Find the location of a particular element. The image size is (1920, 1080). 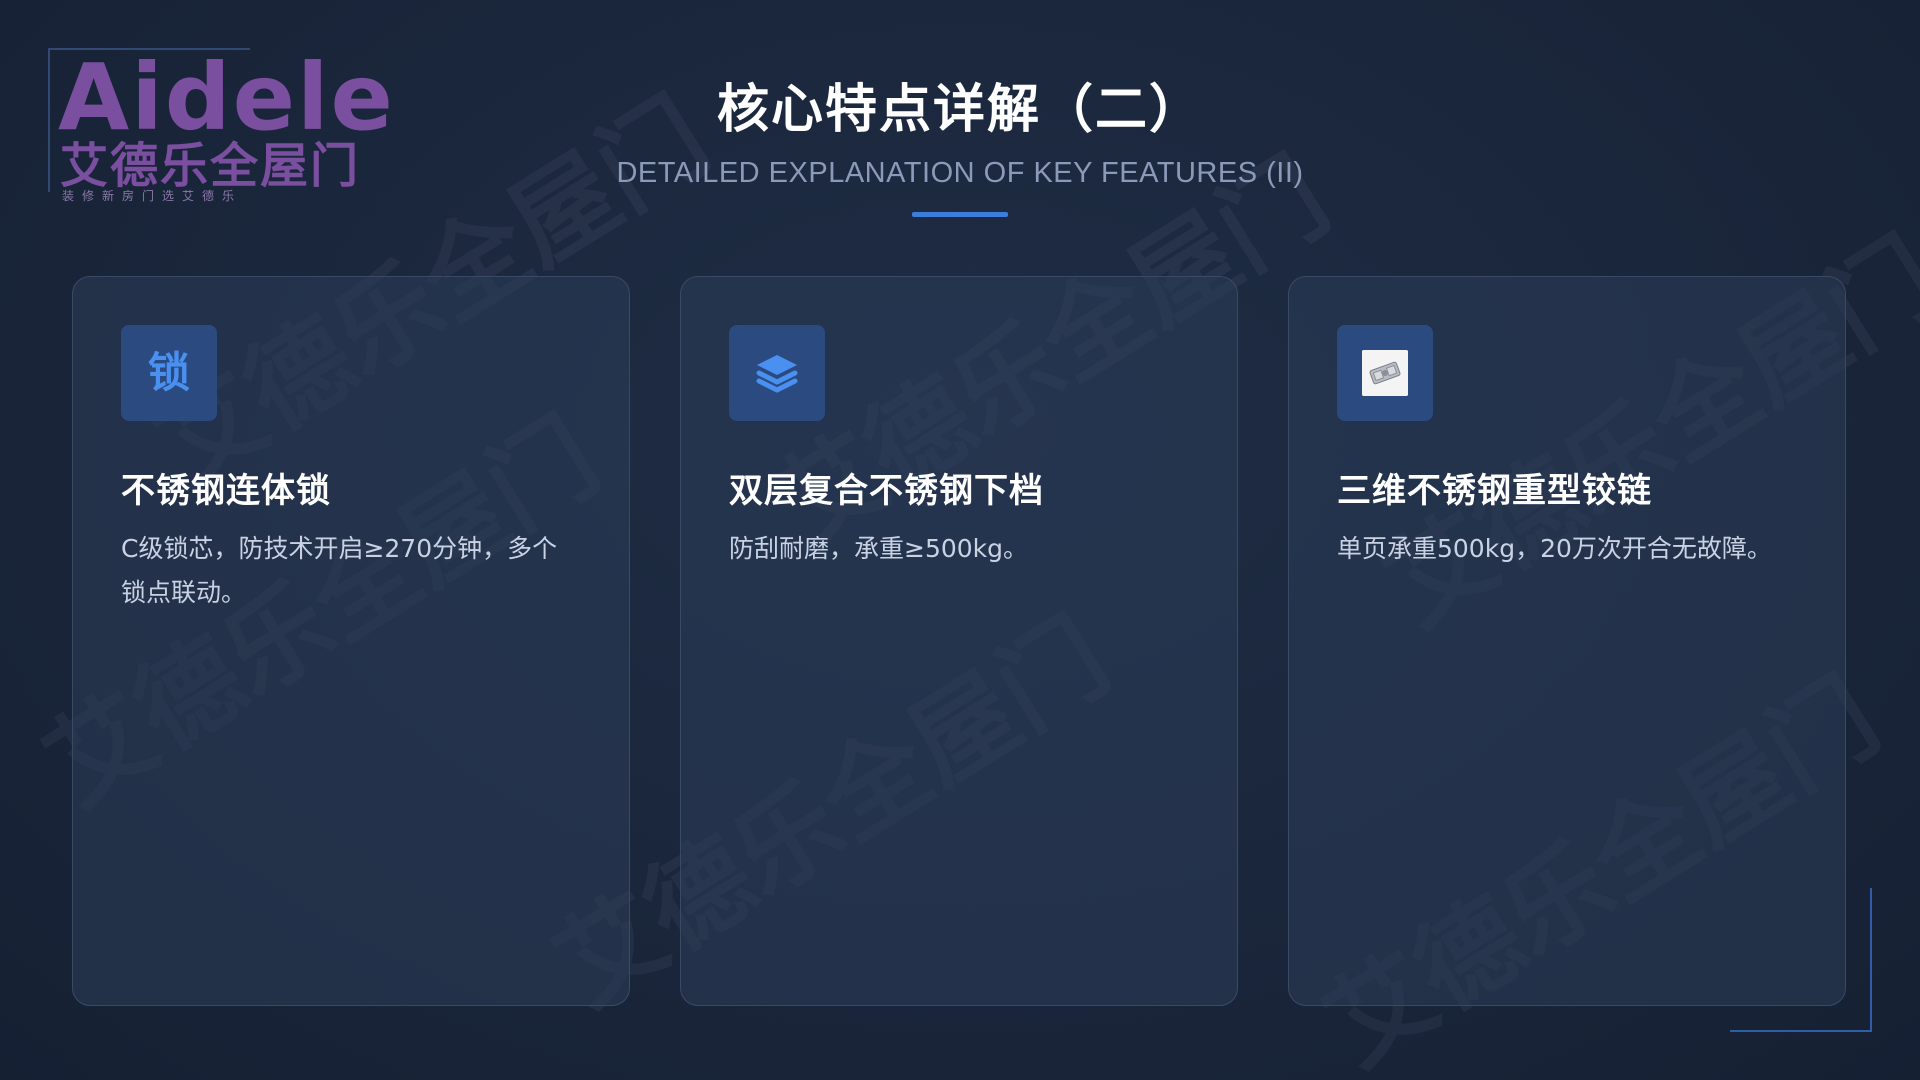

feature-title: 不锈钢连体锁 is located at coordinates (226, 491).